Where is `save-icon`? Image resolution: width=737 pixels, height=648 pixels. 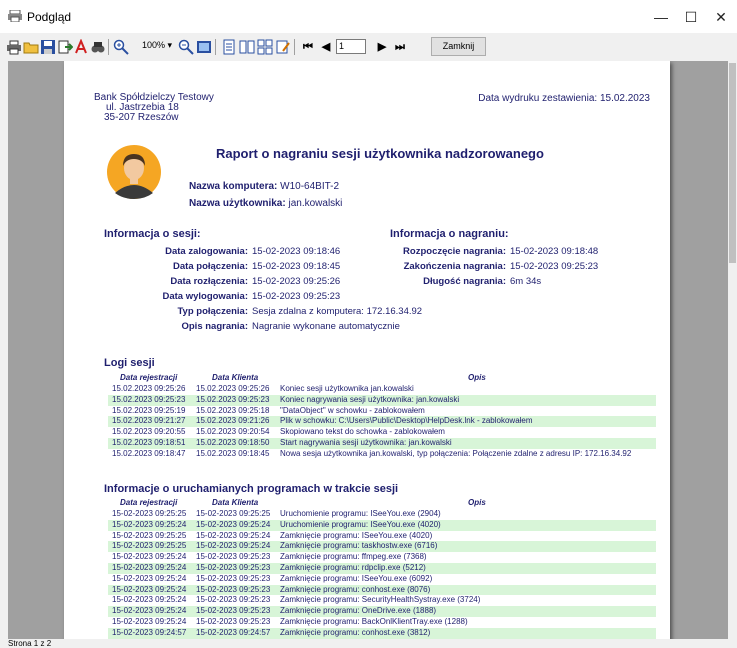
save-icon is located at coordinates (48, 47).